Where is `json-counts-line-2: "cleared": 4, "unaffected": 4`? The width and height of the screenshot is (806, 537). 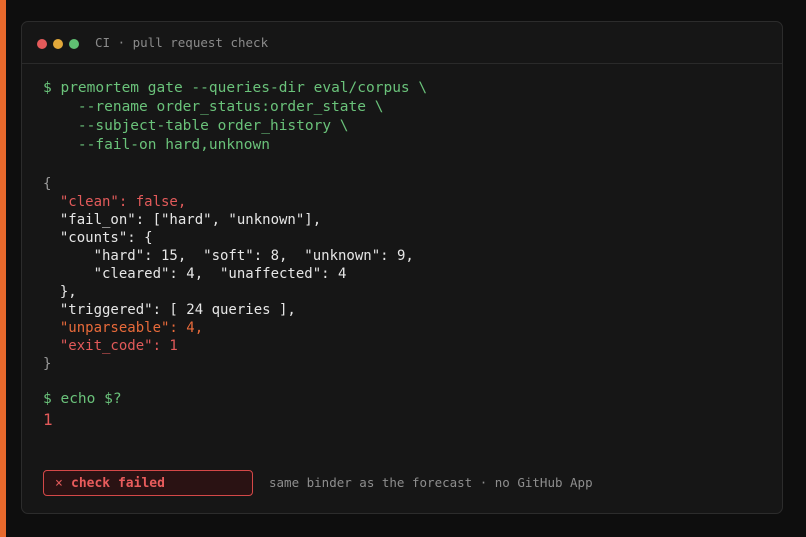 json-counts-line-2: "cleared": 4, "unaffected": 4 is located at coordinates (195, 274).